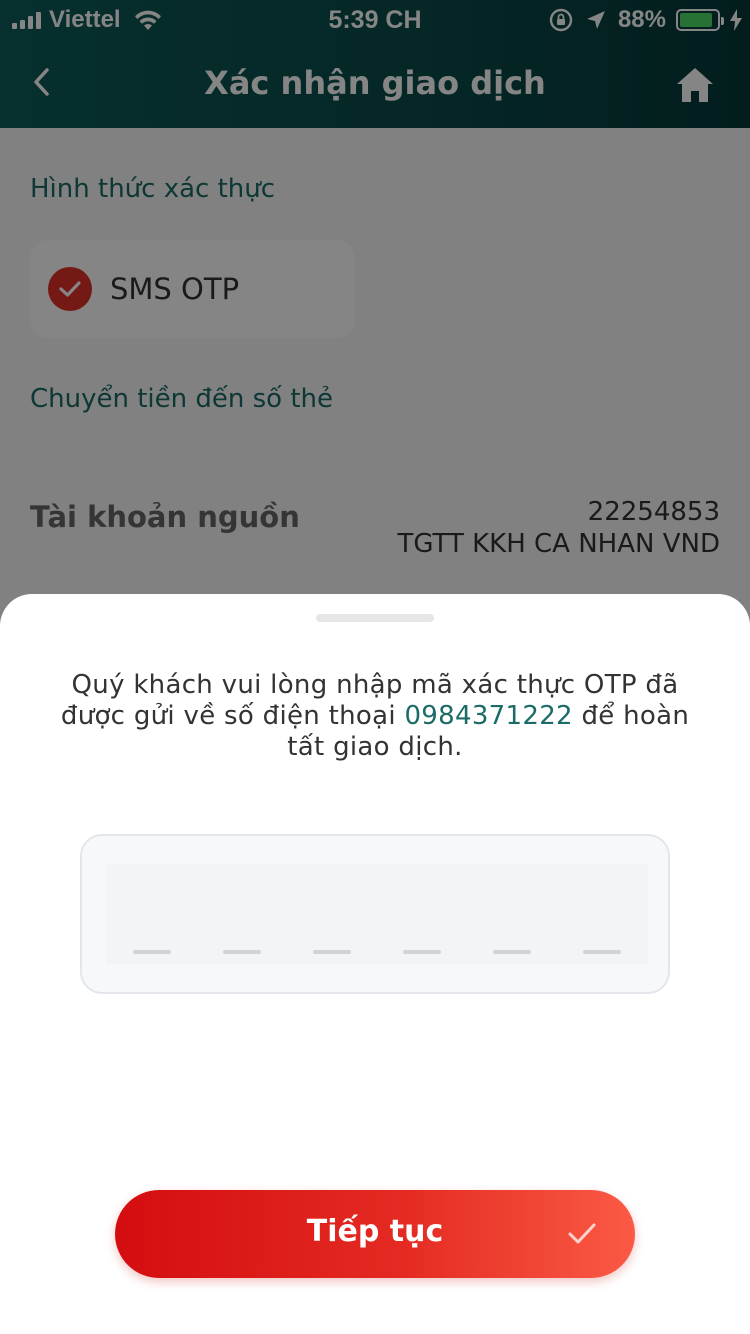 This screenshot has width=750, height=1334. I want to click on otp-input-box, so click(375, 914).